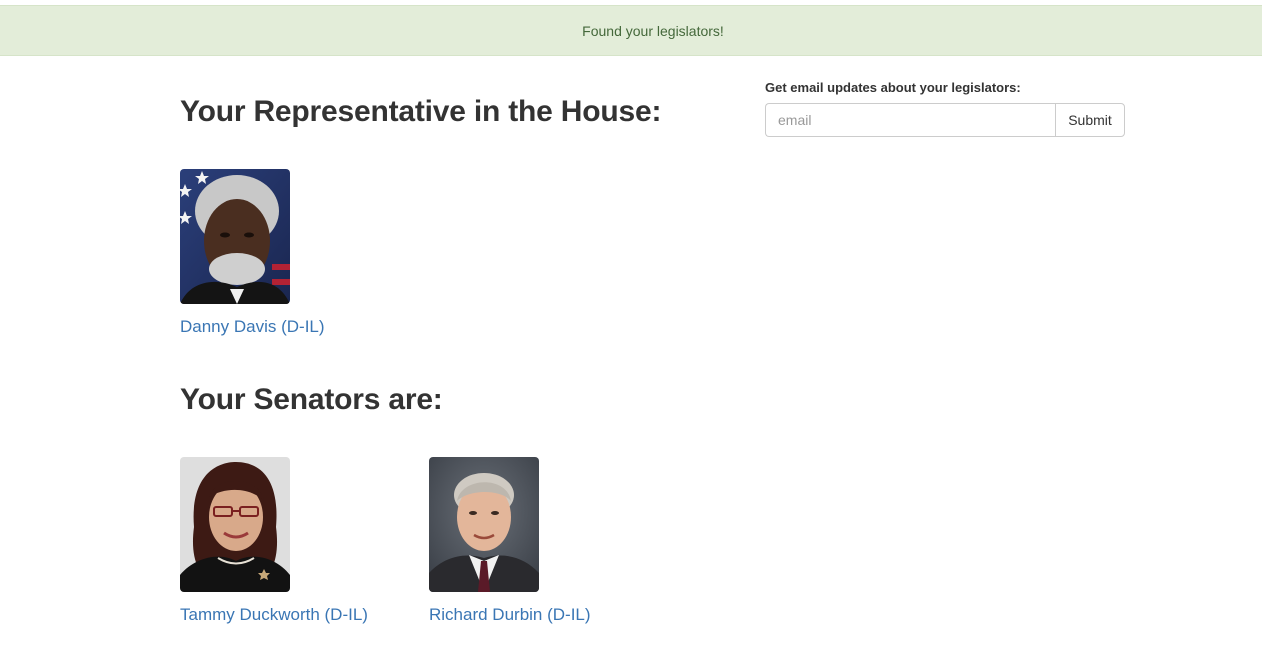 The height and width of the screenshot is (648, 1262). What do you see at coordinates (484, 524) in the screenshot?
I see `legislator-photo-richard-durbin` at bounding box center [484, 524].